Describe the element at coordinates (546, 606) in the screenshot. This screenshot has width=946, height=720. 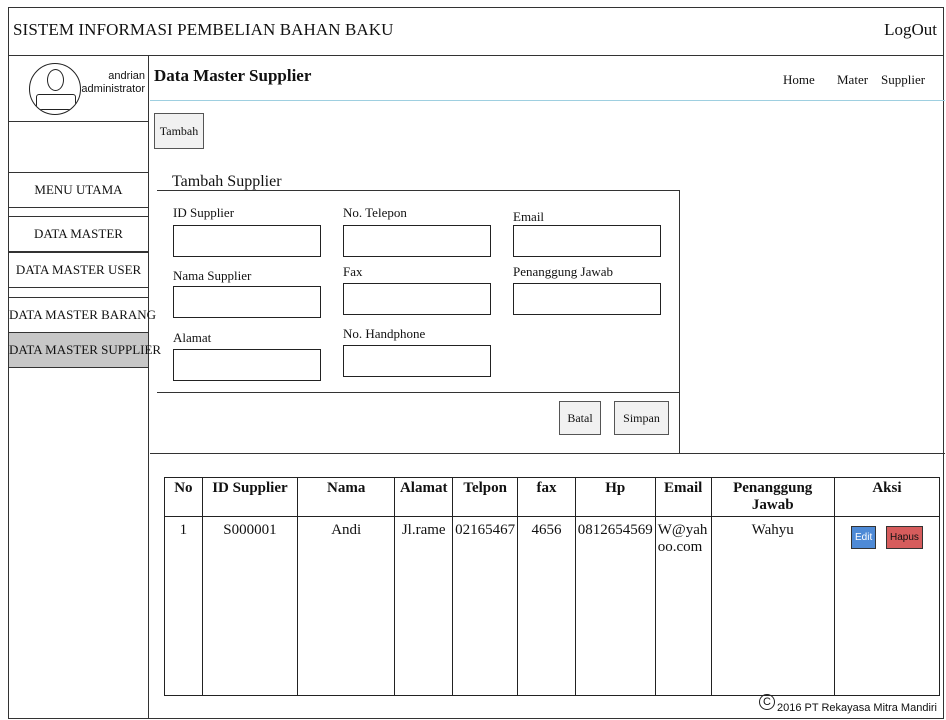
I see `cell-fax: 4656` at that location.